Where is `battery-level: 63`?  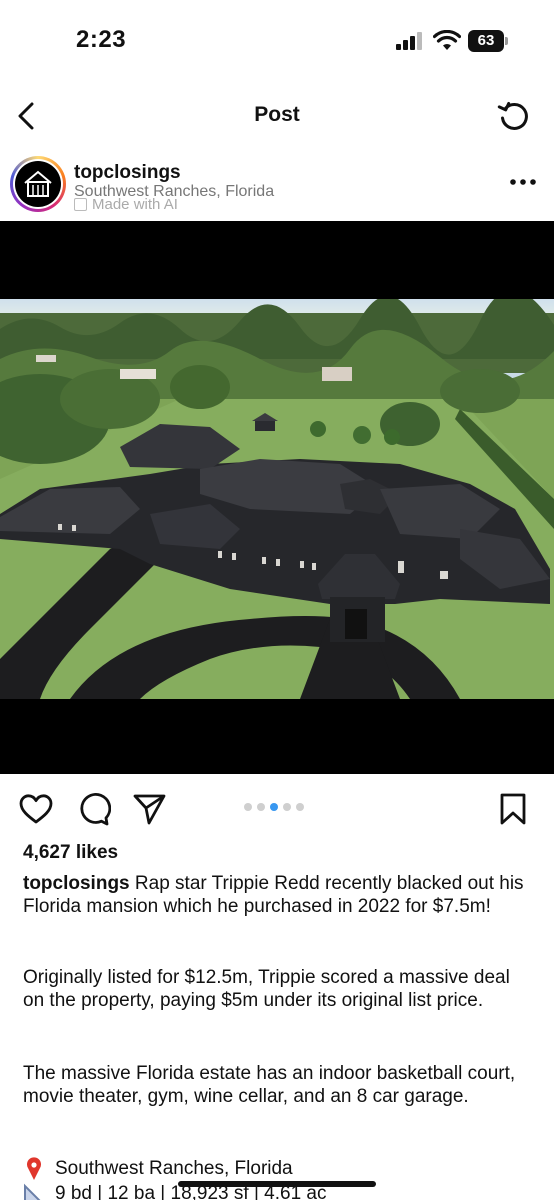
battery-level: 63 is located at coordinates (486, 41).